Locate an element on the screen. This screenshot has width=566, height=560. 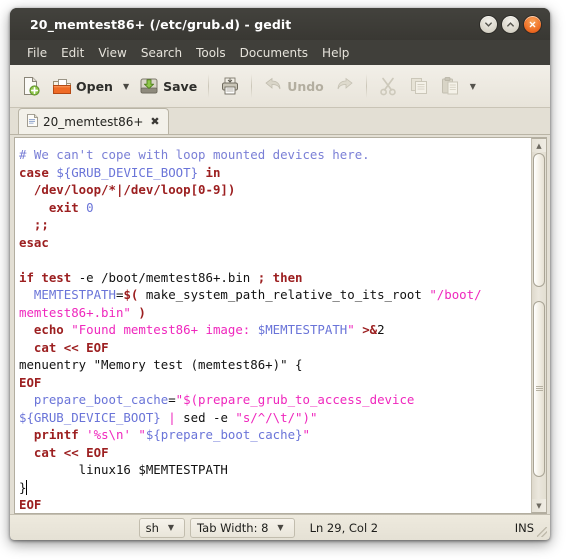
code-line: linux16 $MEMTESTPATH is located at coordinates (250, 470).